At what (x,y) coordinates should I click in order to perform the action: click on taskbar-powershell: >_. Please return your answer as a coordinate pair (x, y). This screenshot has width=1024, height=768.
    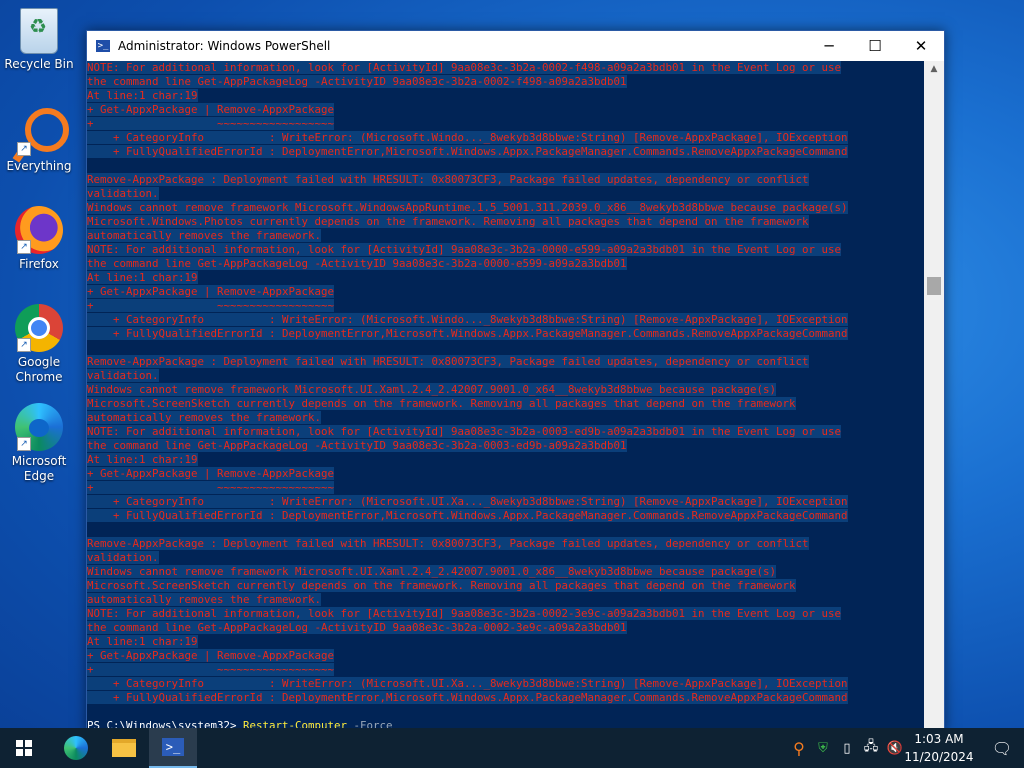
    Looking at the image, I should click on (173, 748).